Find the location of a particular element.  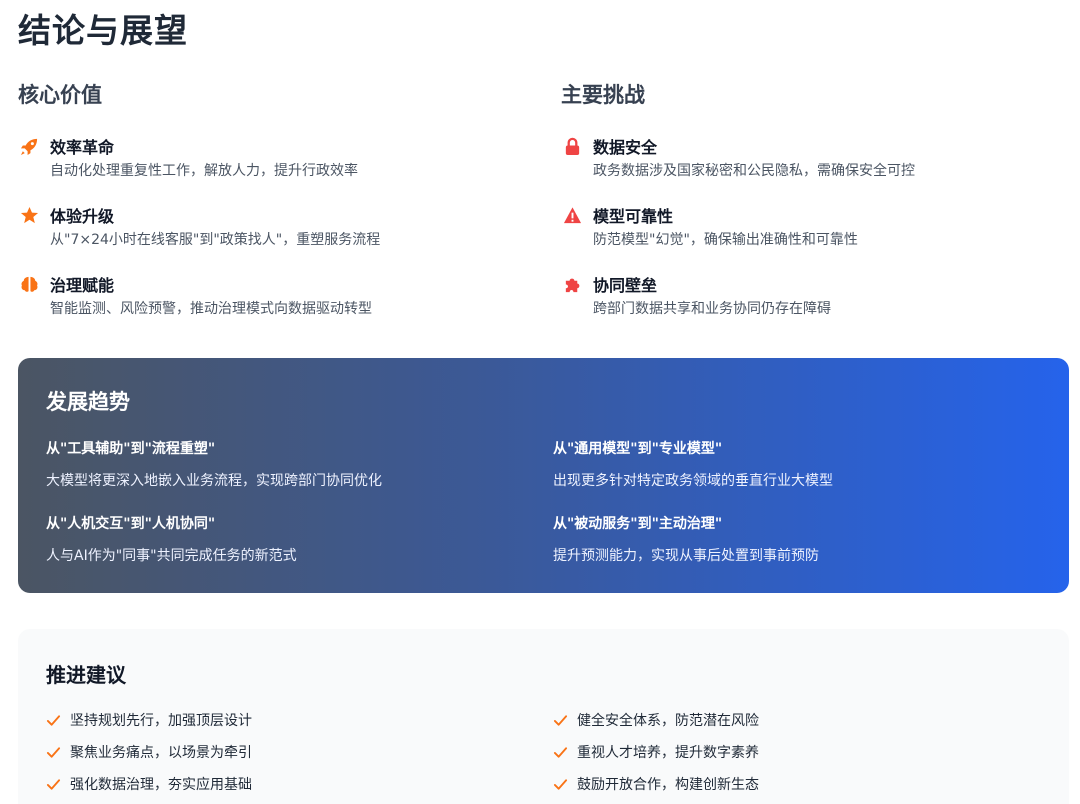

star-icon is located at coordinates (29, 215).